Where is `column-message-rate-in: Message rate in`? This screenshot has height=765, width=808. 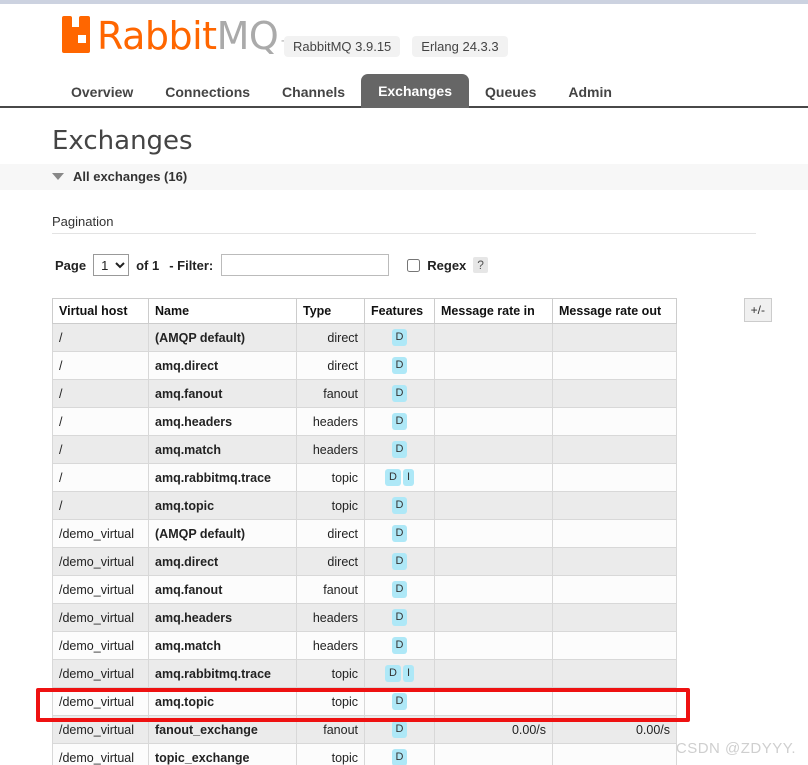 column-message-rate-in: Message rate in is located at coordinates (493, 311).